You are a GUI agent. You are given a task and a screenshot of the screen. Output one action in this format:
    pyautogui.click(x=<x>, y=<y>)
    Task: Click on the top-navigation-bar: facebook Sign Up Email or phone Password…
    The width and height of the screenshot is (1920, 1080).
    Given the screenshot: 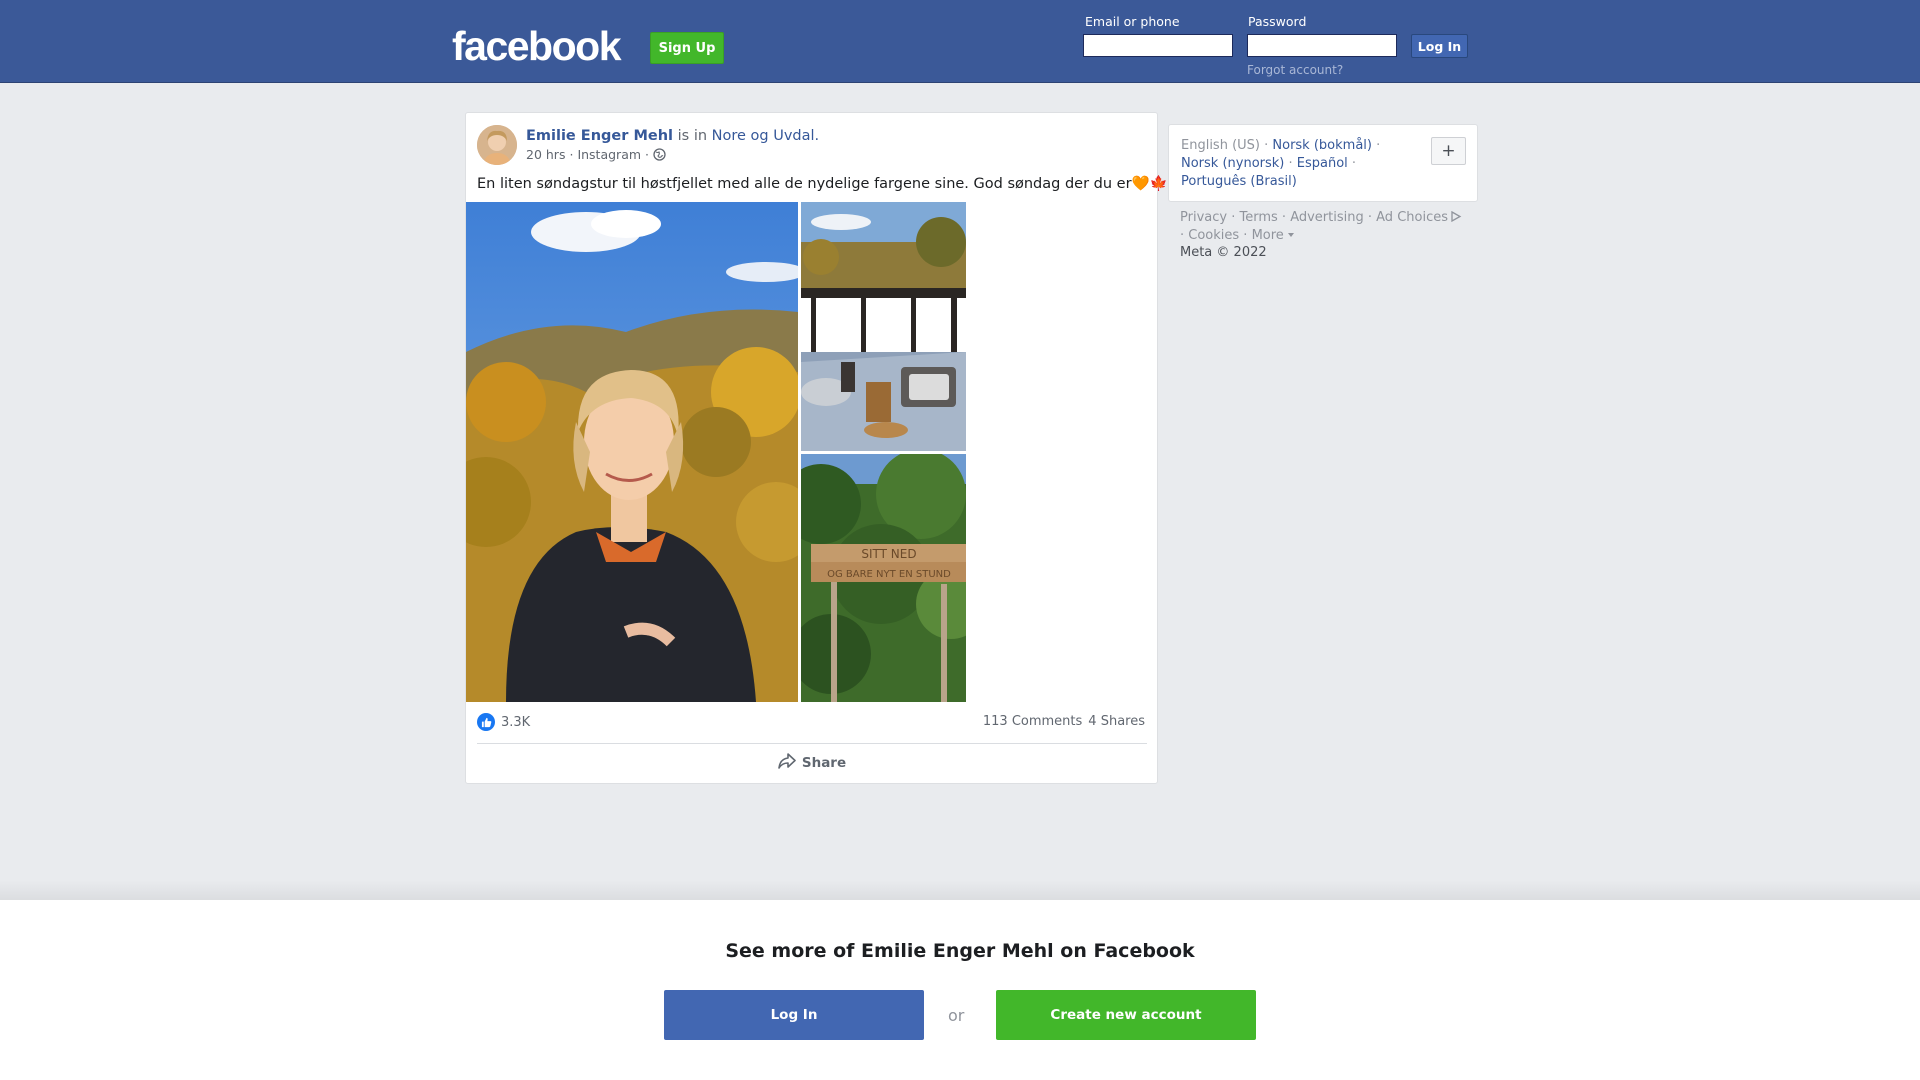 What is the action you would take?
    pyautogui.click(x=960, y=41)
    